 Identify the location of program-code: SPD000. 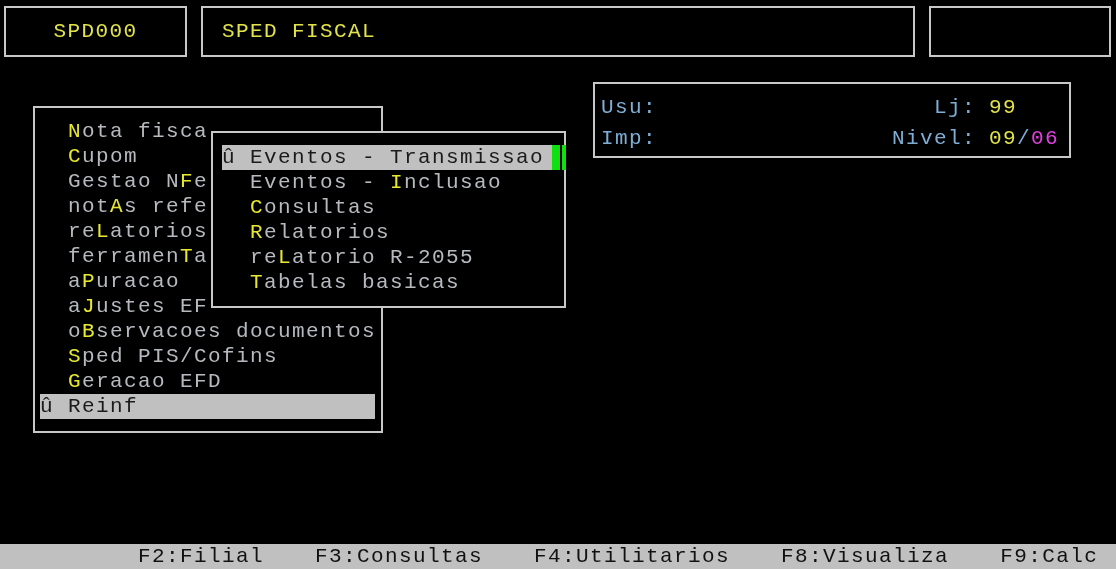
(95, 31).